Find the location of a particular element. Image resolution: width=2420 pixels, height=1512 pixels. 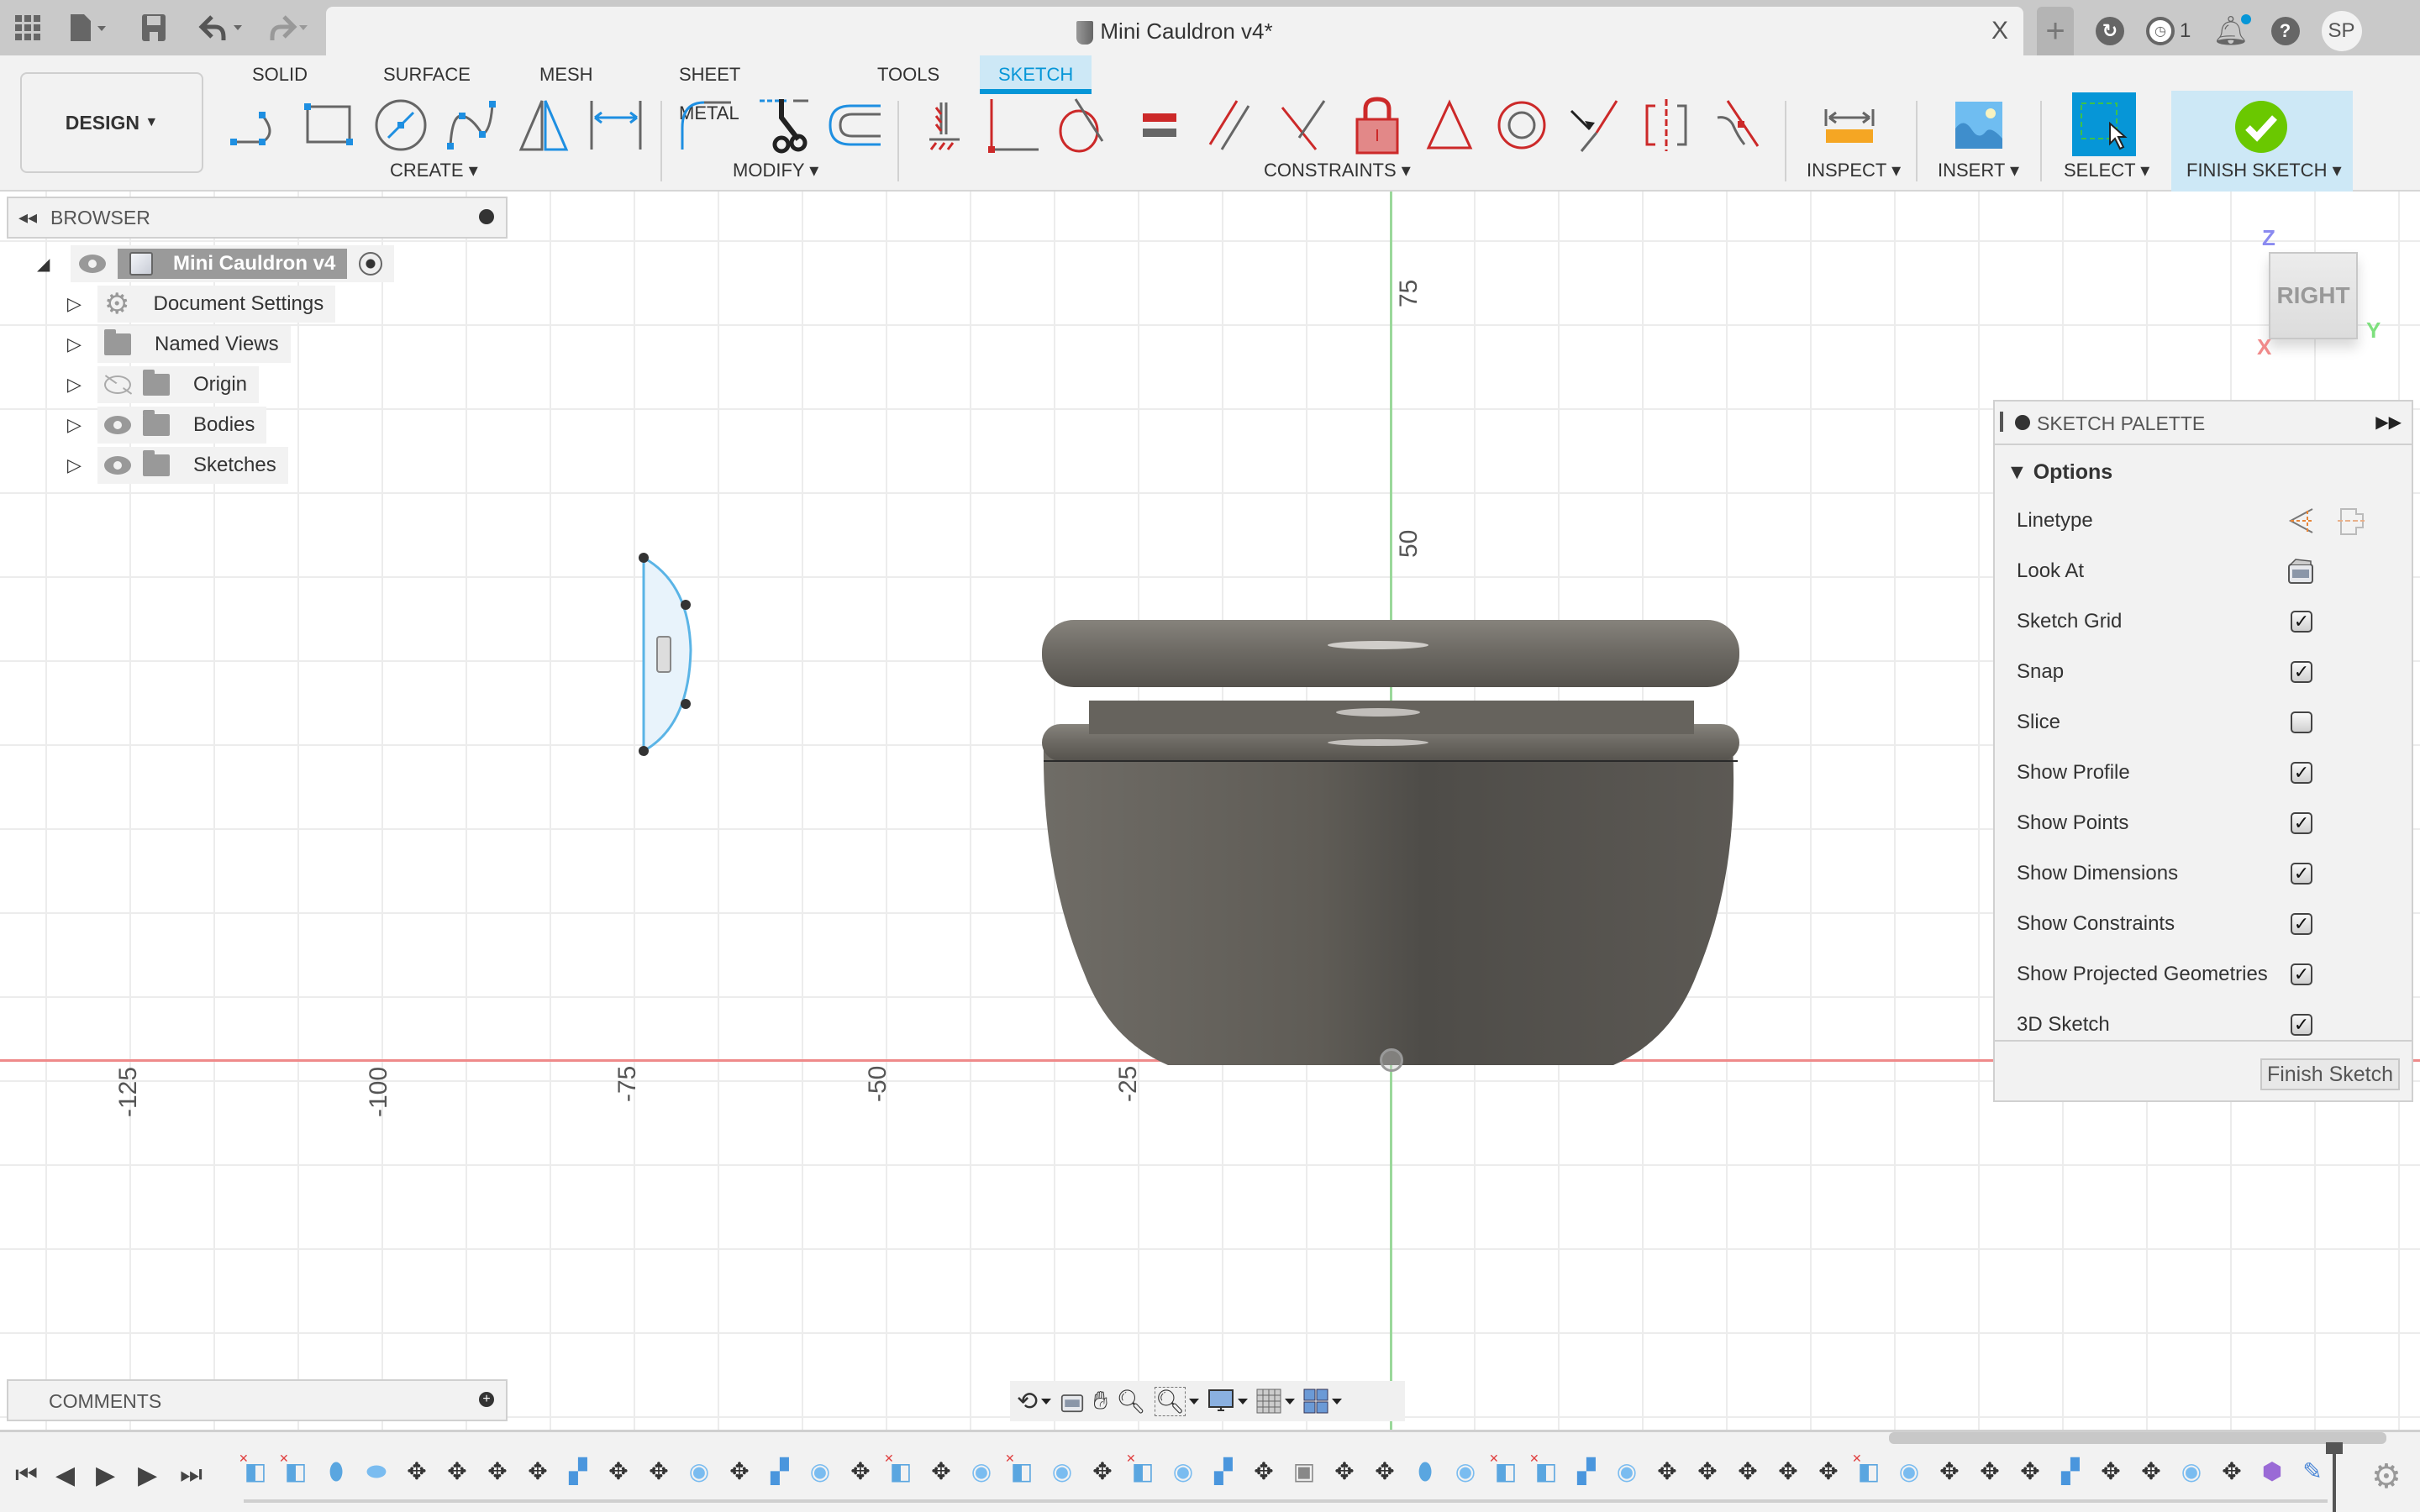

viewports-button is located at coordinates (1323, 1401).